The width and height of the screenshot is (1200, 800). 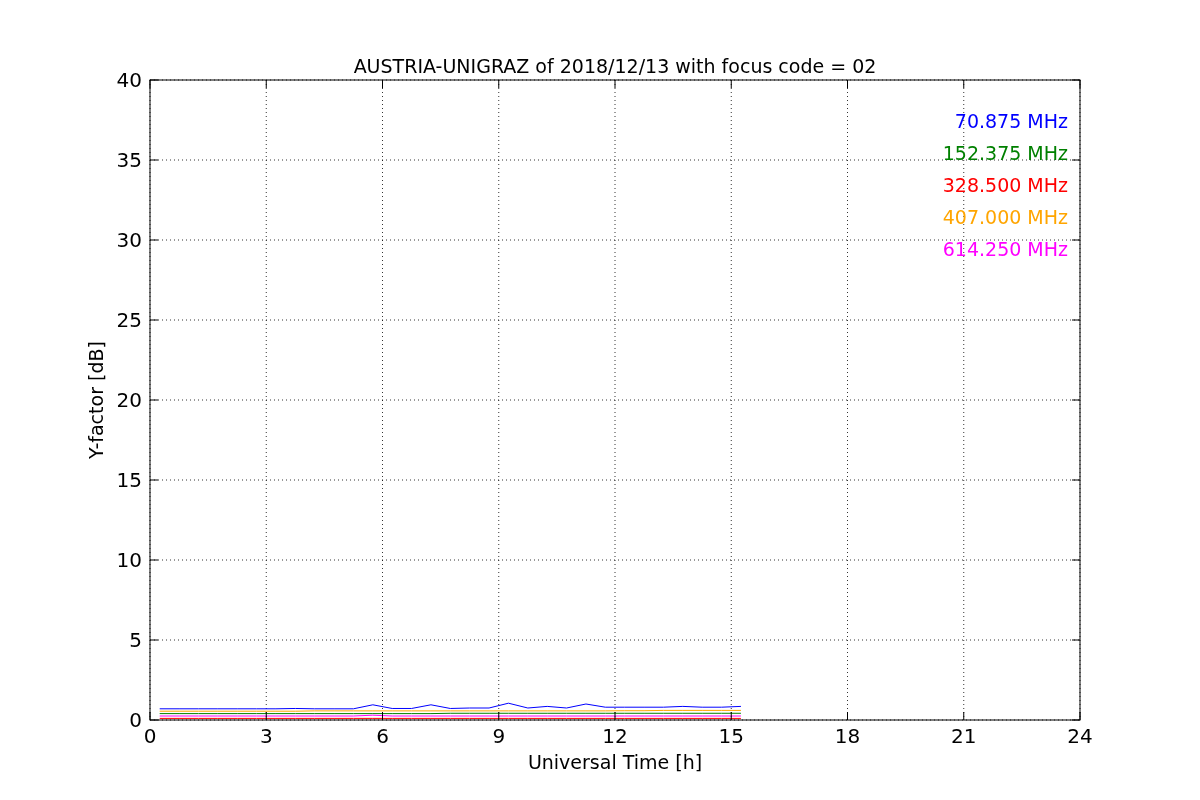 What do you see at coordinates (499, 736) in the screenshot?
I see `x-tick-label: 9` at bounding box center [499, 736].